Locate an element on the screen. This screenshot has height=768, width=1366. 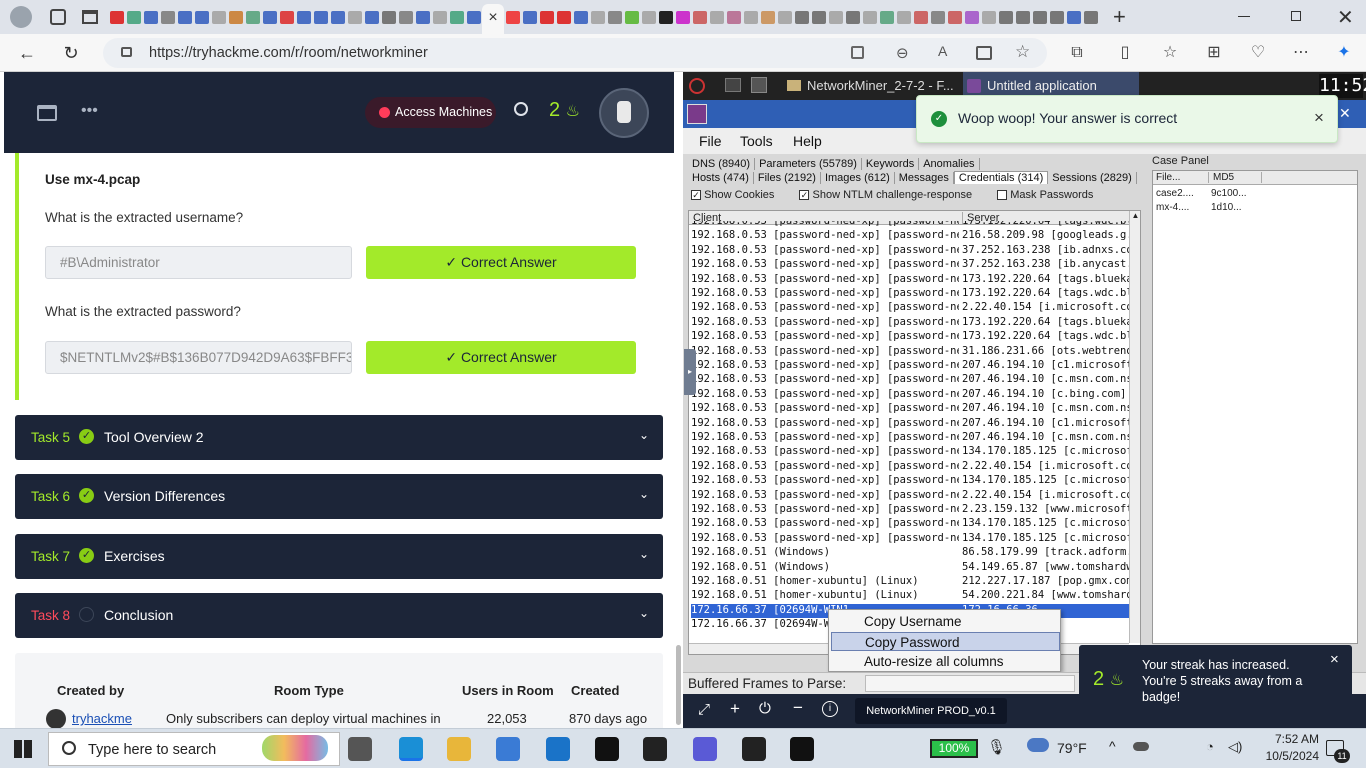
extensions-icon: ⧉ is located at coordinates (1077, 53).